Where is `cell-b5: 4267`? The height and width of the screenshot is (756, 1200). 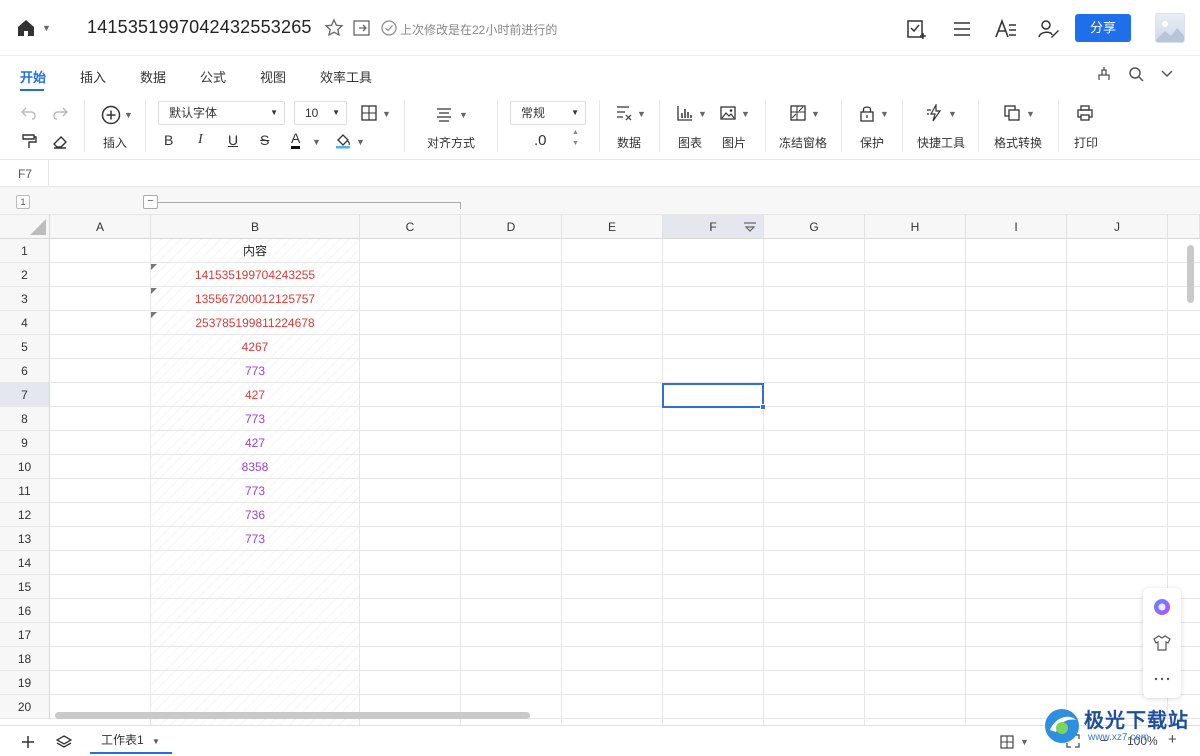
cell-b5: 4267 is located at coordinates (255, 347).